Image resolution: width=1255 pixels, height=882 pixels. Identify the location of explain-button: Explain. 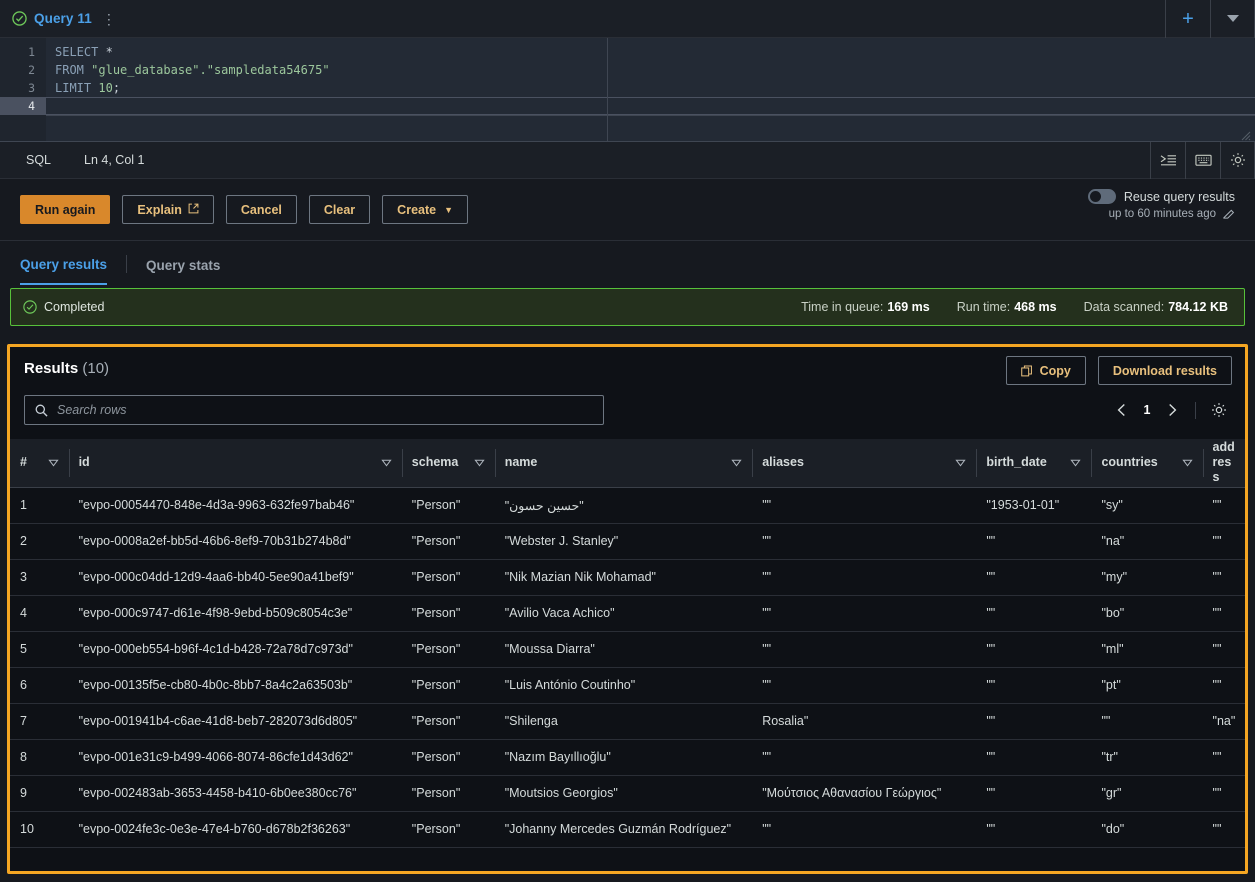
(168, 209).